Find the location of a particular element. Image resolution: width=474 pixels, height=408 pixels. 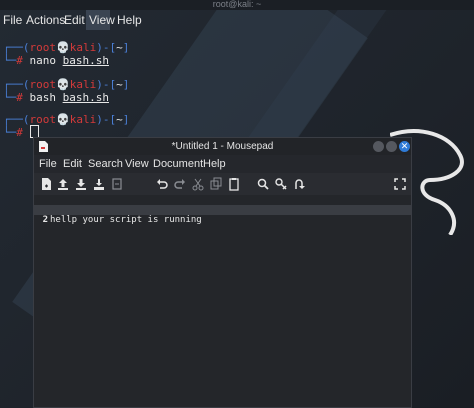

save-icon is located at coordinates (81, 184).